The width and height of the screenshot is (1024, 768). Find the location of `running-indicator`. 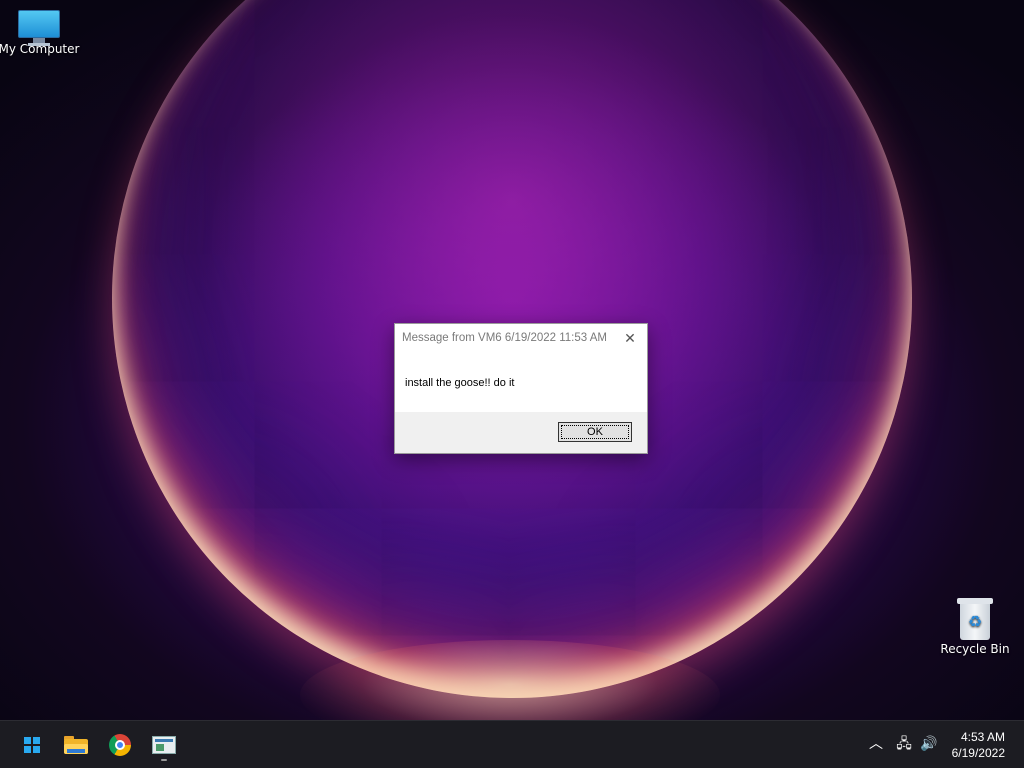

running-indicator is located at coordinates (164, 760).